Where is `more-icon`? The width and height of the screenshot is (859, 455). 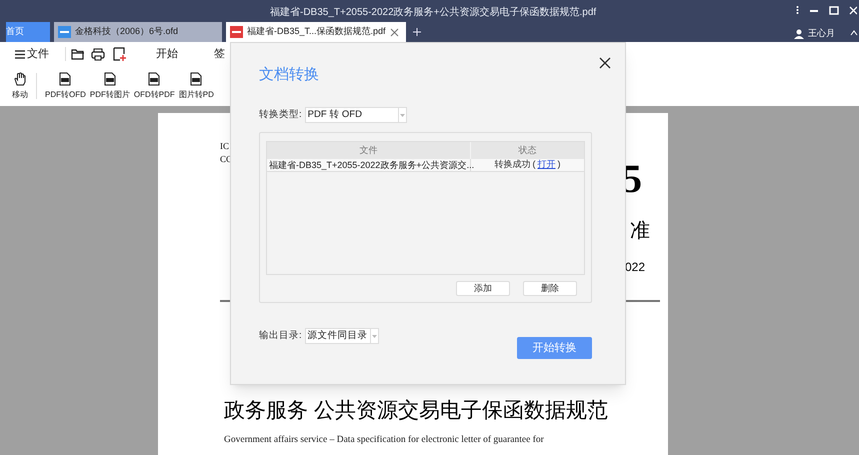 more-icon is located at coordinates (797, 10).